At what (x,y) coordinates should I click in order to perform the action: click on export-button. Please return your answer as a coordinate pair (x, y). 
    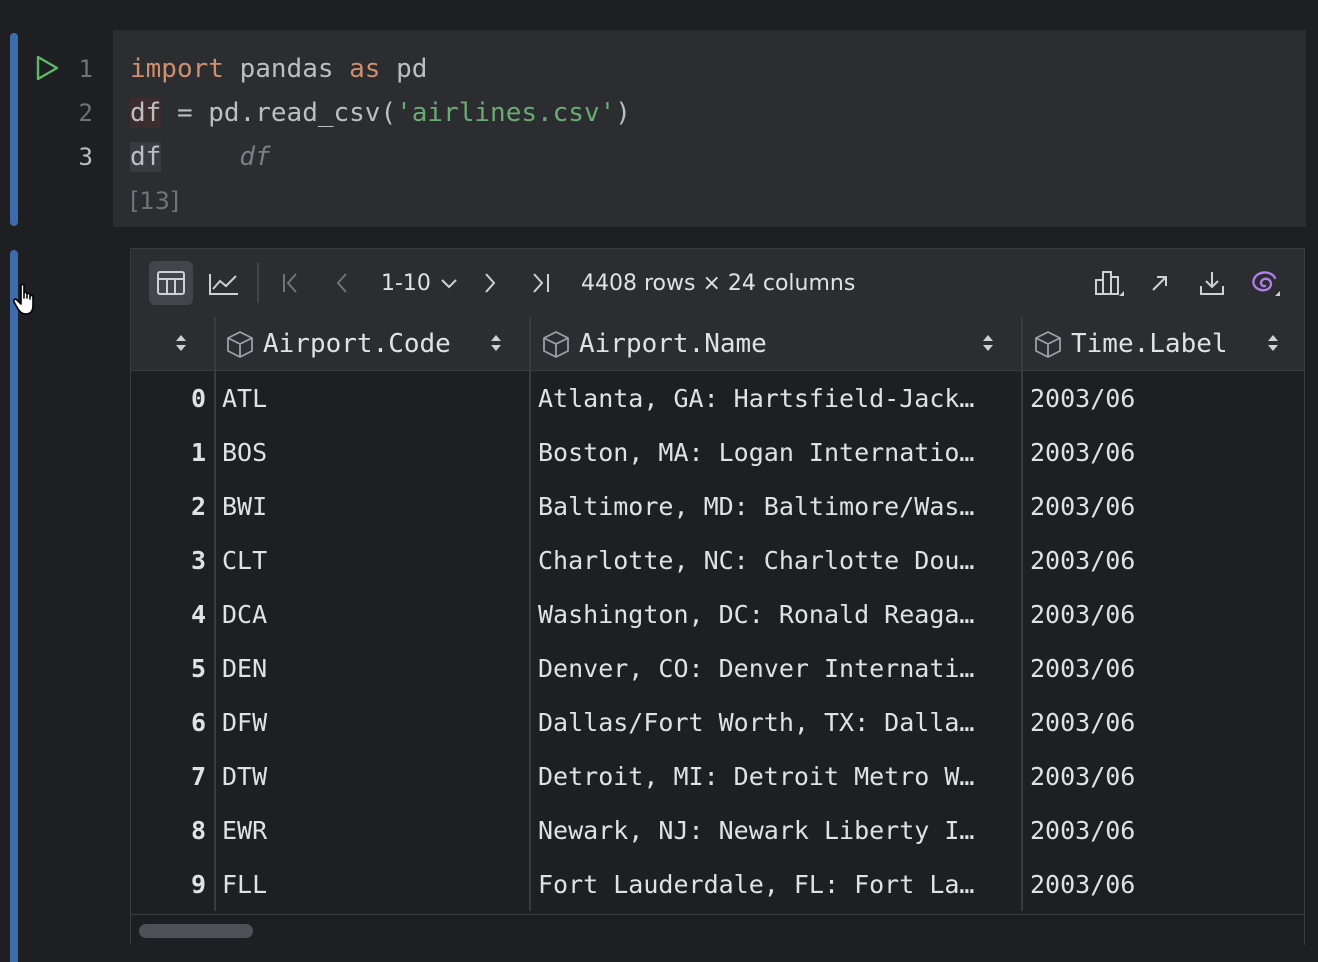
    Looking at the image, I should click on (1212, 283).